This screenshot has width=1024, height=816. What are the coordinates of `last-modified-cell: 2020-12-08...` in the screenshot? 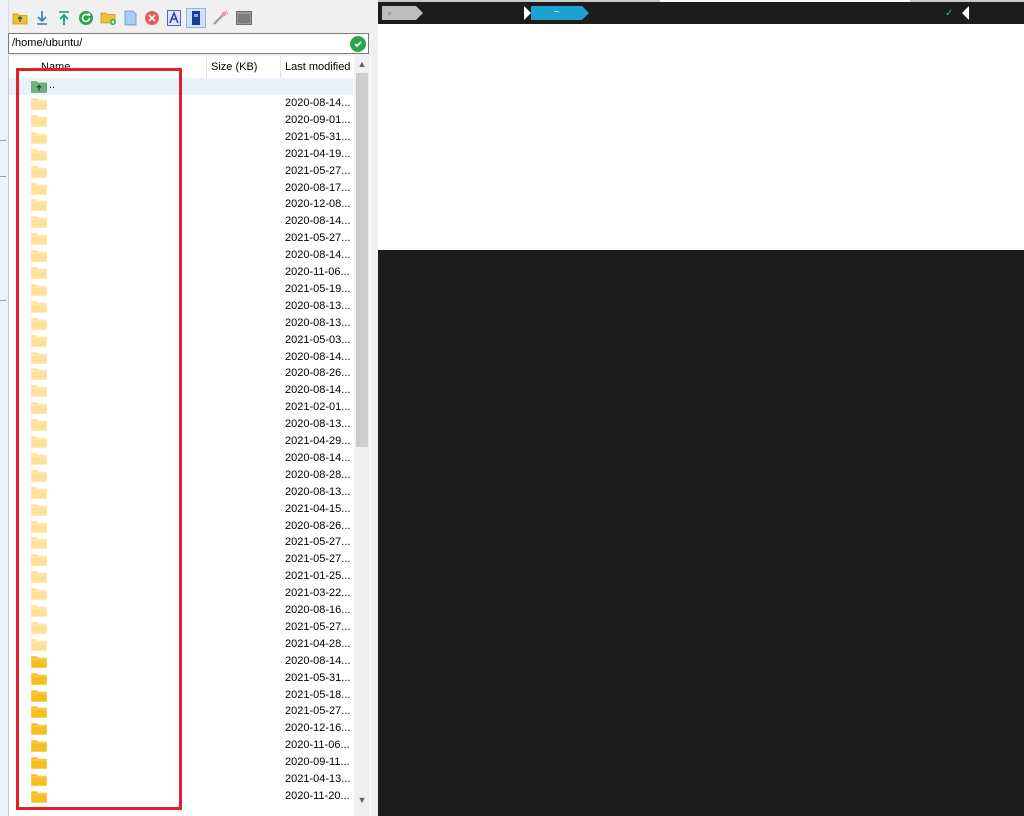 It's located at (318, 204).